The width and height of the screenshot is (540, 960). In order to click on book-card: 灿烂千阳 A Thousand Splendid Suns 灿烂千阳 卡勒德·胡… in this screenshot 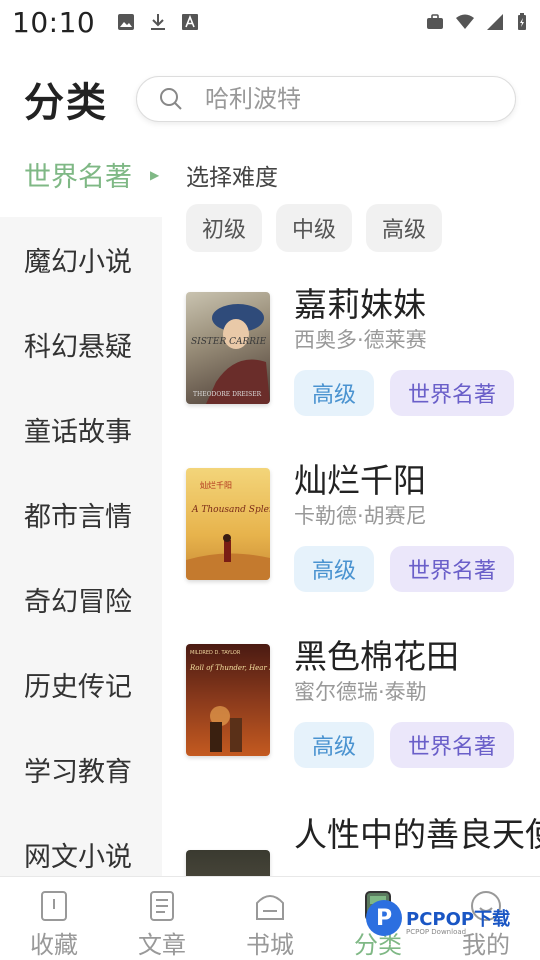, I will do `click(356, 529)`.